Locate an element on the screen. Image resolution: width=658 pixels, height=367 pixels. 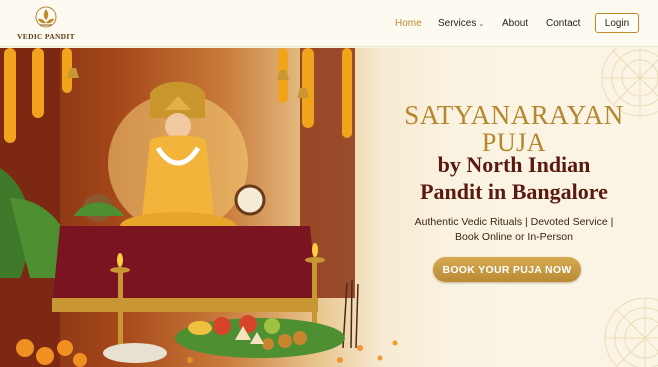
brand-logo: VEDIC PANDIT is located at coordinates (46, 24).